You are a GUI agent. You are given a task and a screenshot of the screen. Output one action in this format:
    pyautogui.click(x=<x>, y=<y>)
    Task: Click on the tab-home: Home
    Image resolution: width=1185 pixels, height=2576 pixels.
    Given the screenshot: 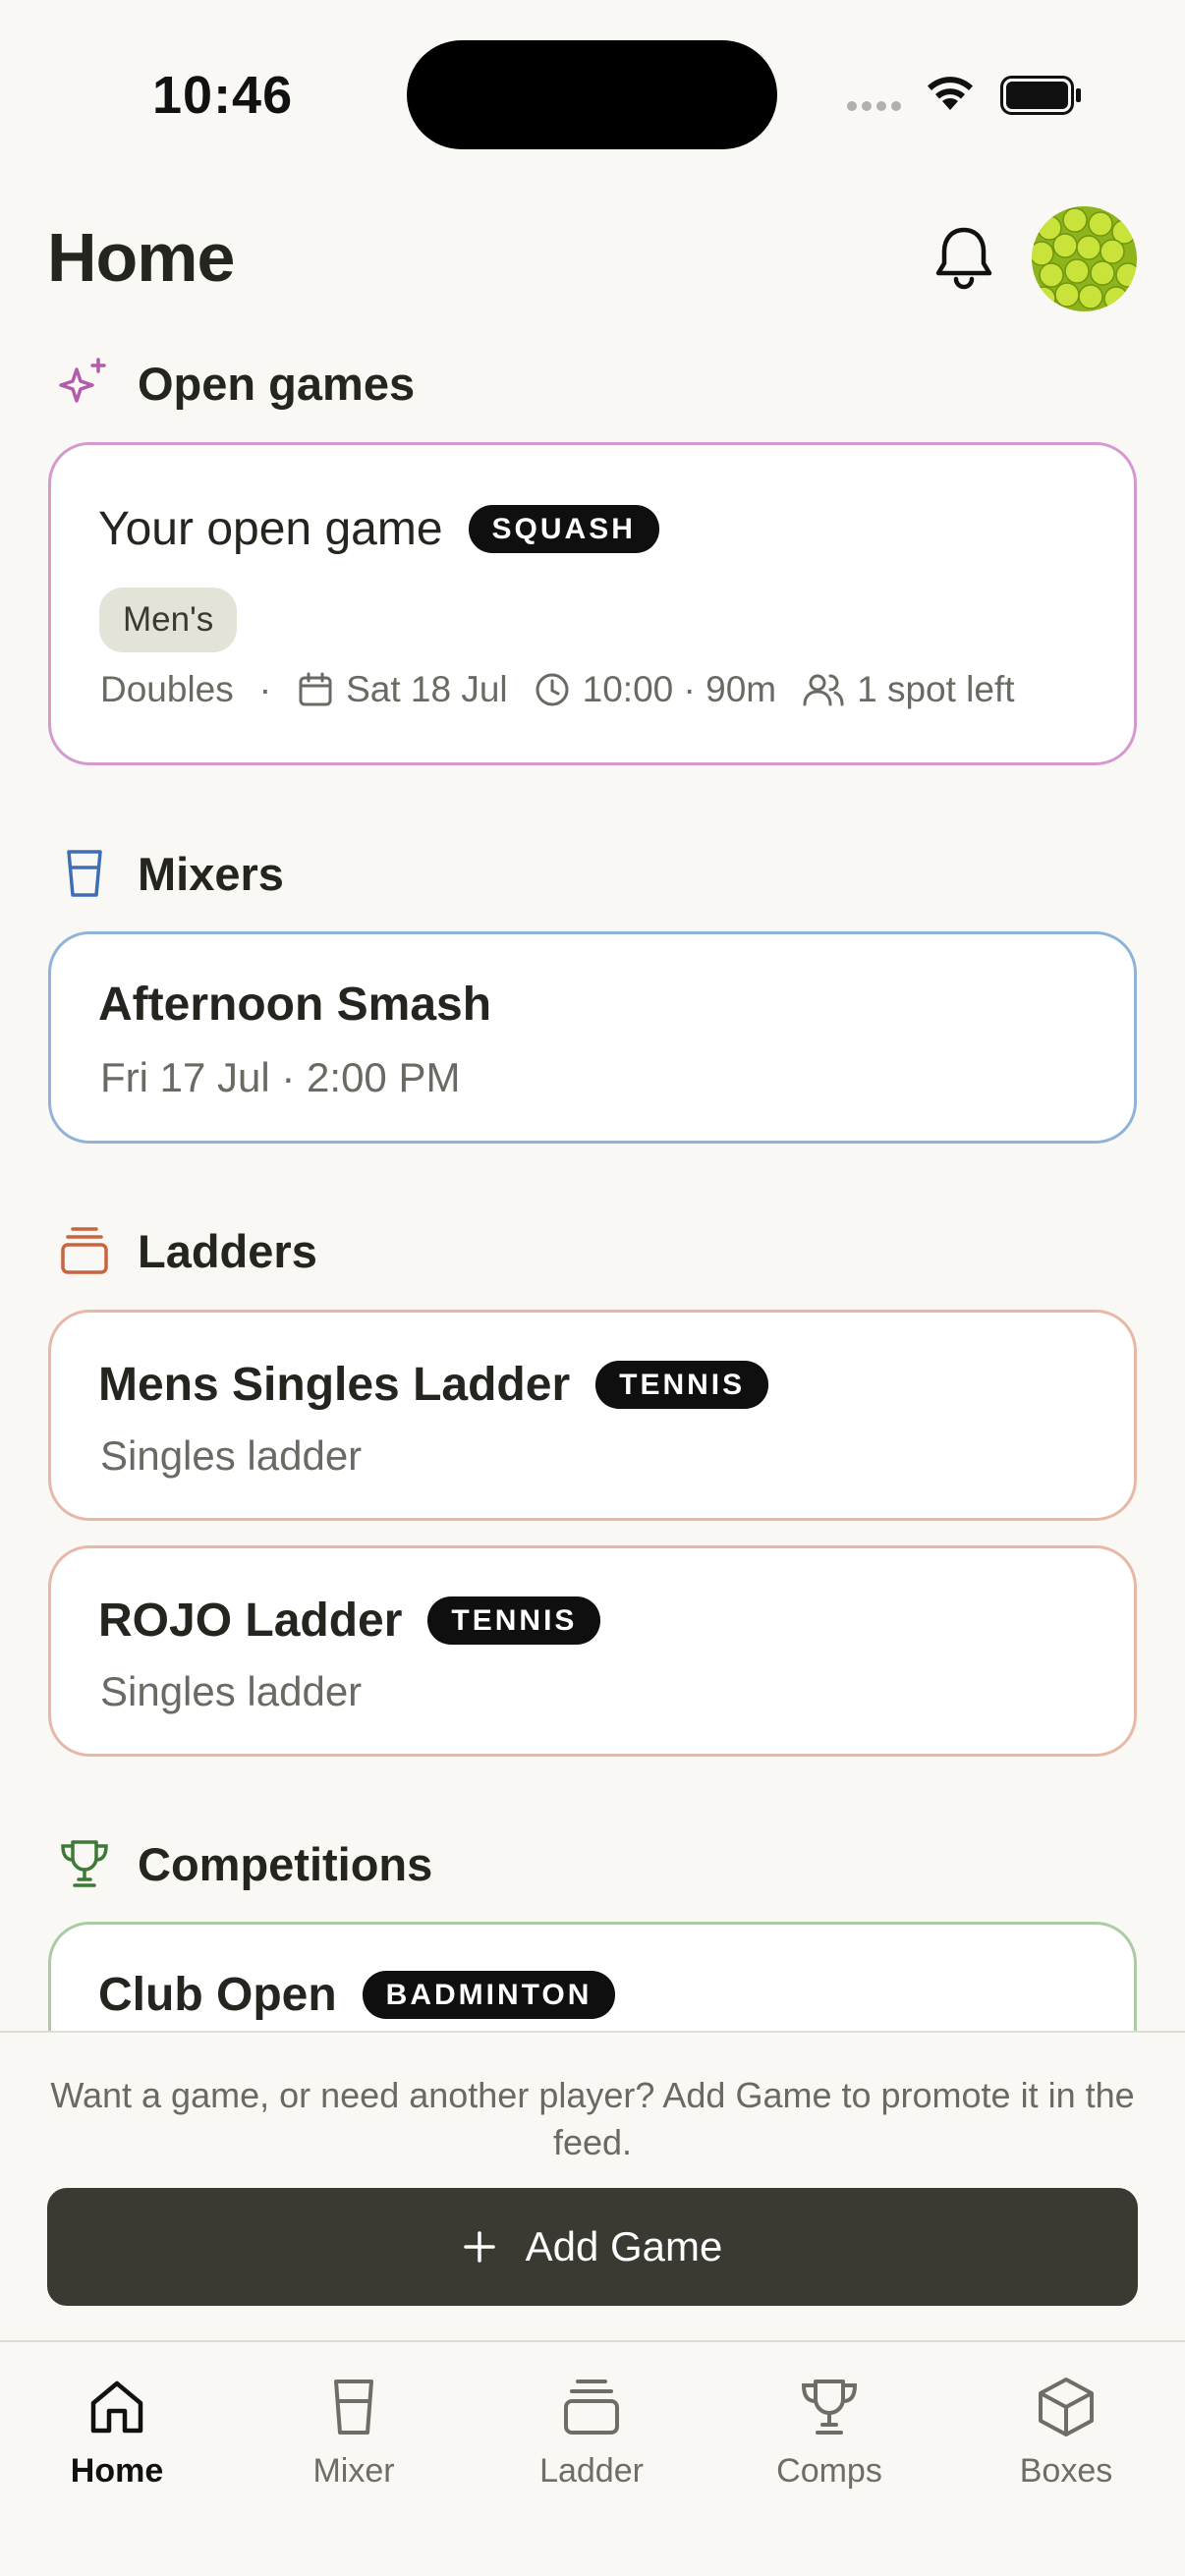 What is the action you would take?
    pyautogui.click(x=117, y=2429)
    